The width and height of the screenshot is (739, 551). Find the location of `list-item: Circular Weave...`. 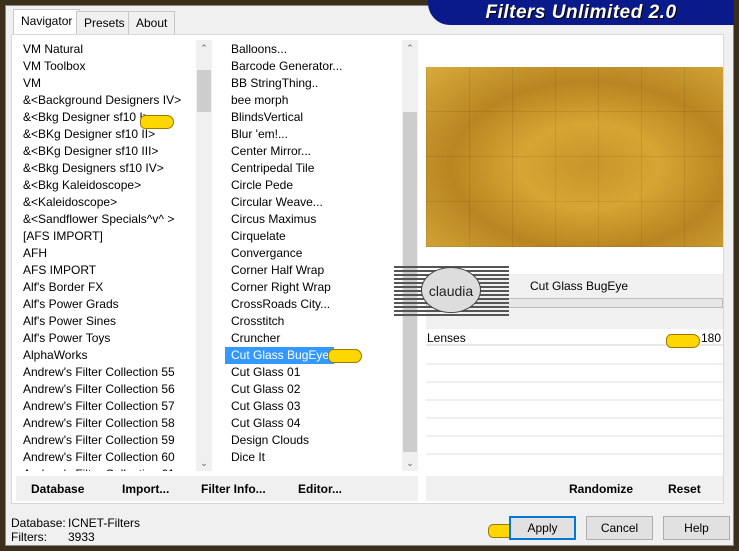

list-item: Circular Weave... is located at coordinates (313, 202).